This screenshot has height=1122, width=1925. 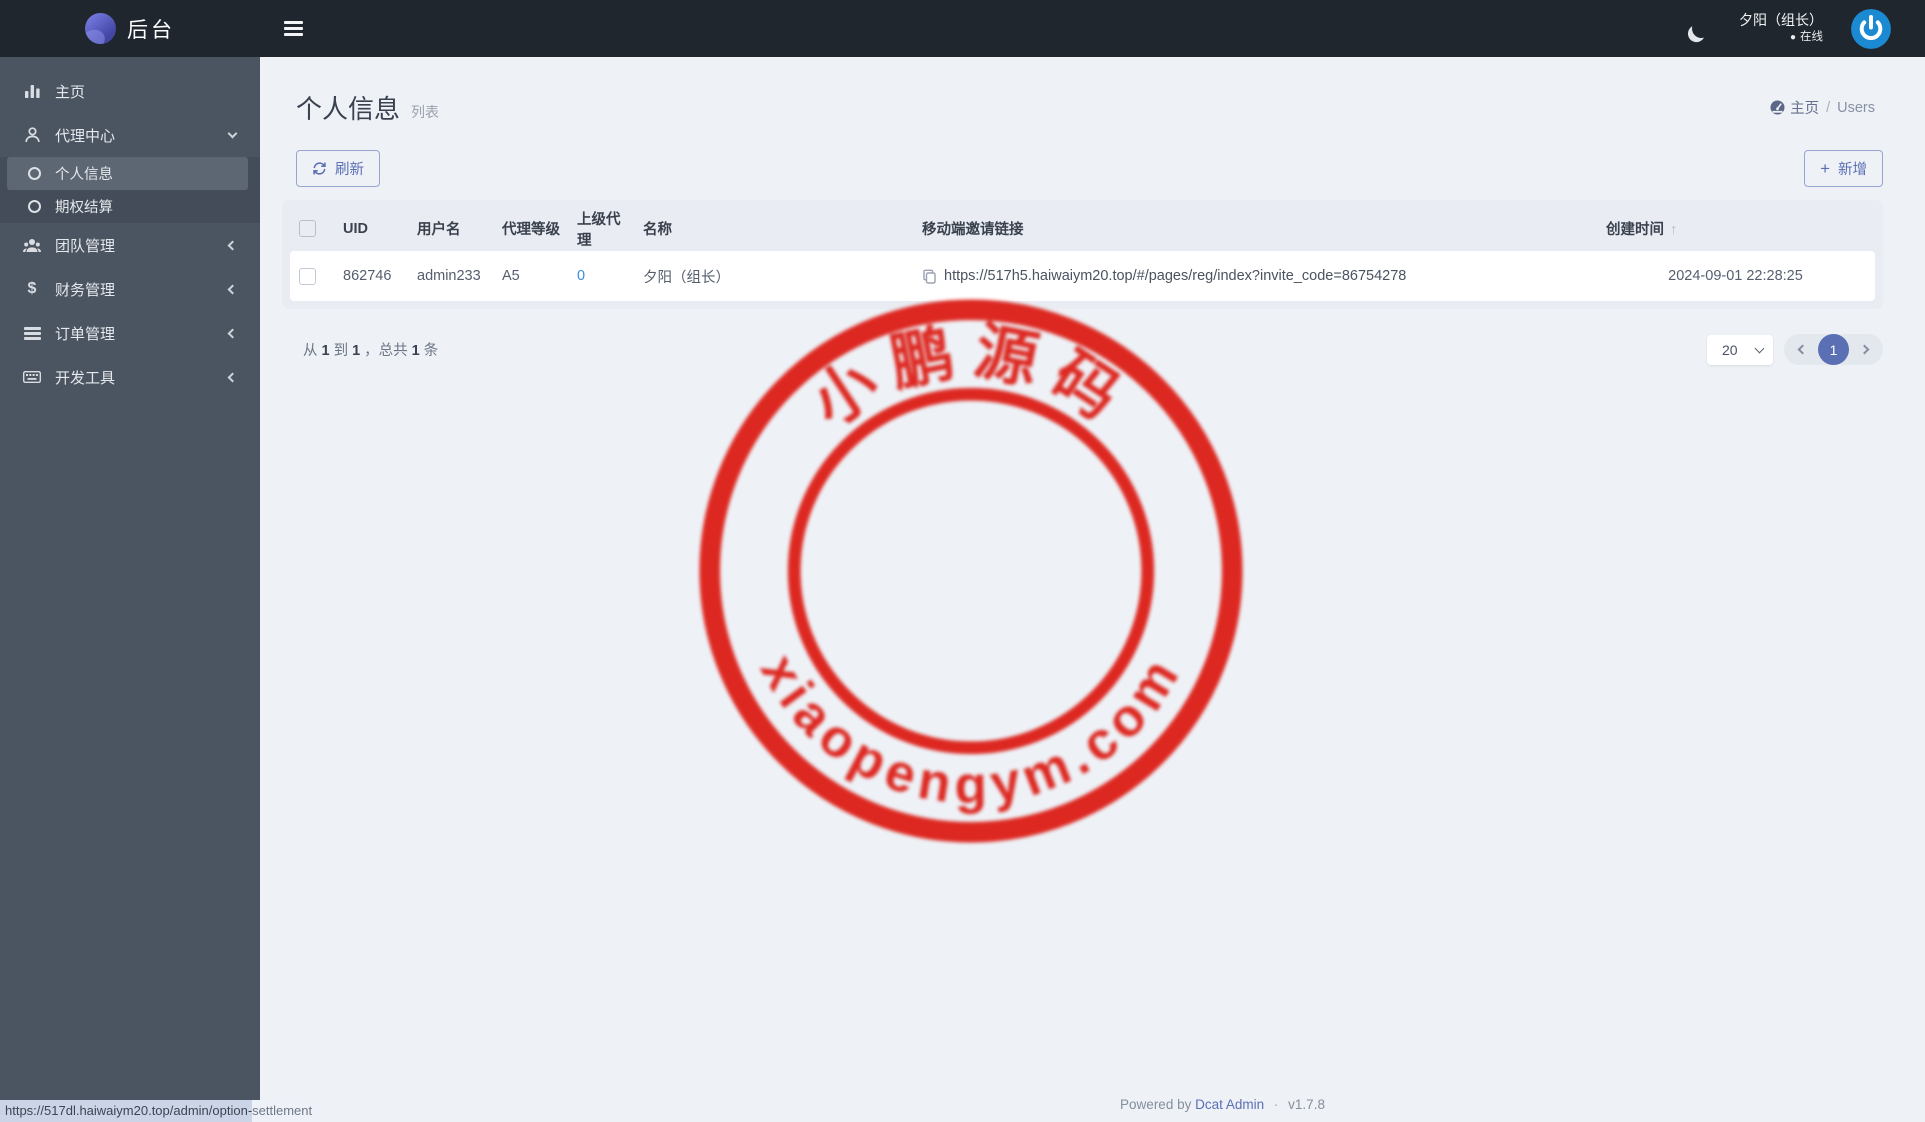 I want to click on sidebar-item-label: 主页, so click(x=70, y=92).